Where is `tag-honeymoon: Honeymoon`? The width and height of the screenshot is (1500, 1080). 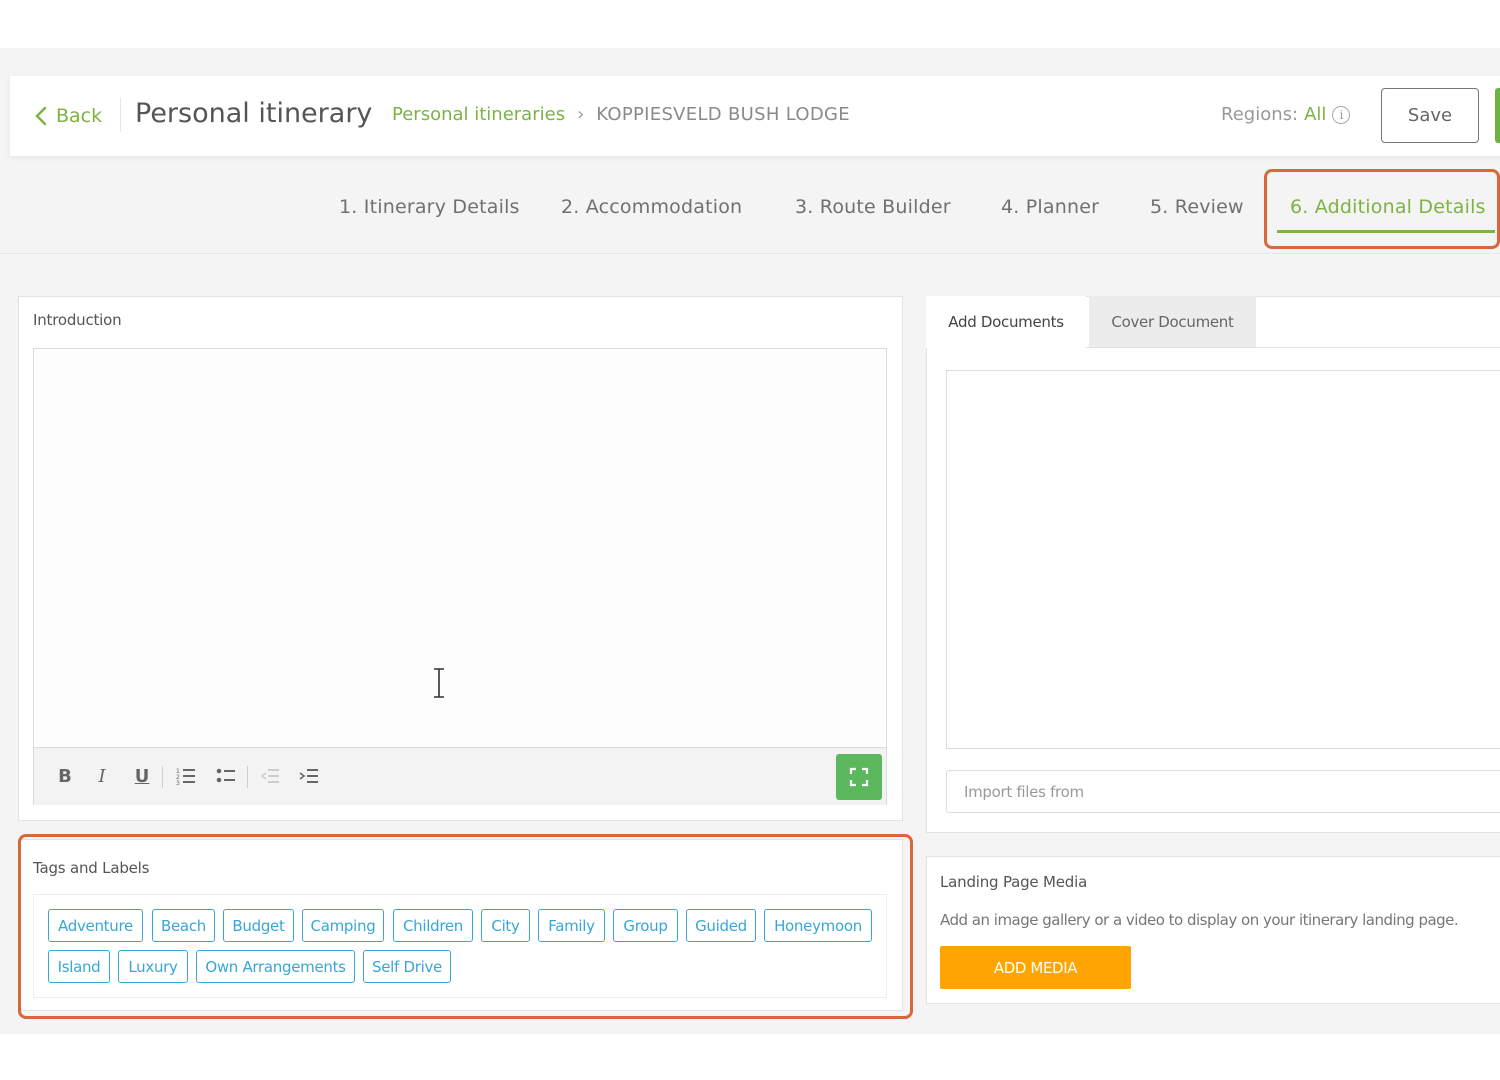
tag-honeymoon: Honeymoon is located at coordinates (818, 925).